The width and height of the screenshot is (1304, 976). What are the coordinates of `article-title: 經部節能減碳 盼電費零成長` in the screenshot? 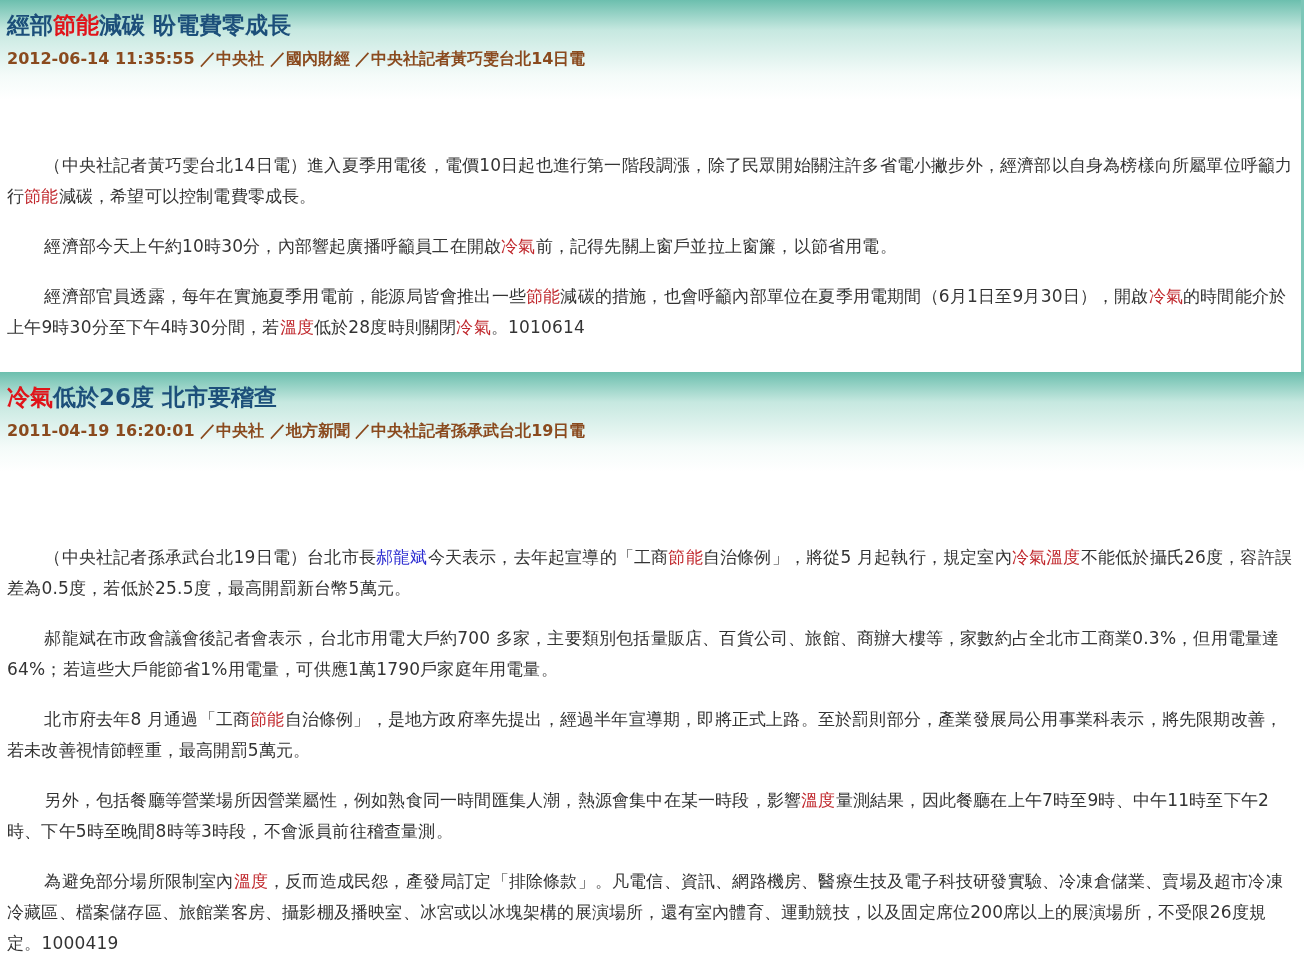 It's located at (149, 25).